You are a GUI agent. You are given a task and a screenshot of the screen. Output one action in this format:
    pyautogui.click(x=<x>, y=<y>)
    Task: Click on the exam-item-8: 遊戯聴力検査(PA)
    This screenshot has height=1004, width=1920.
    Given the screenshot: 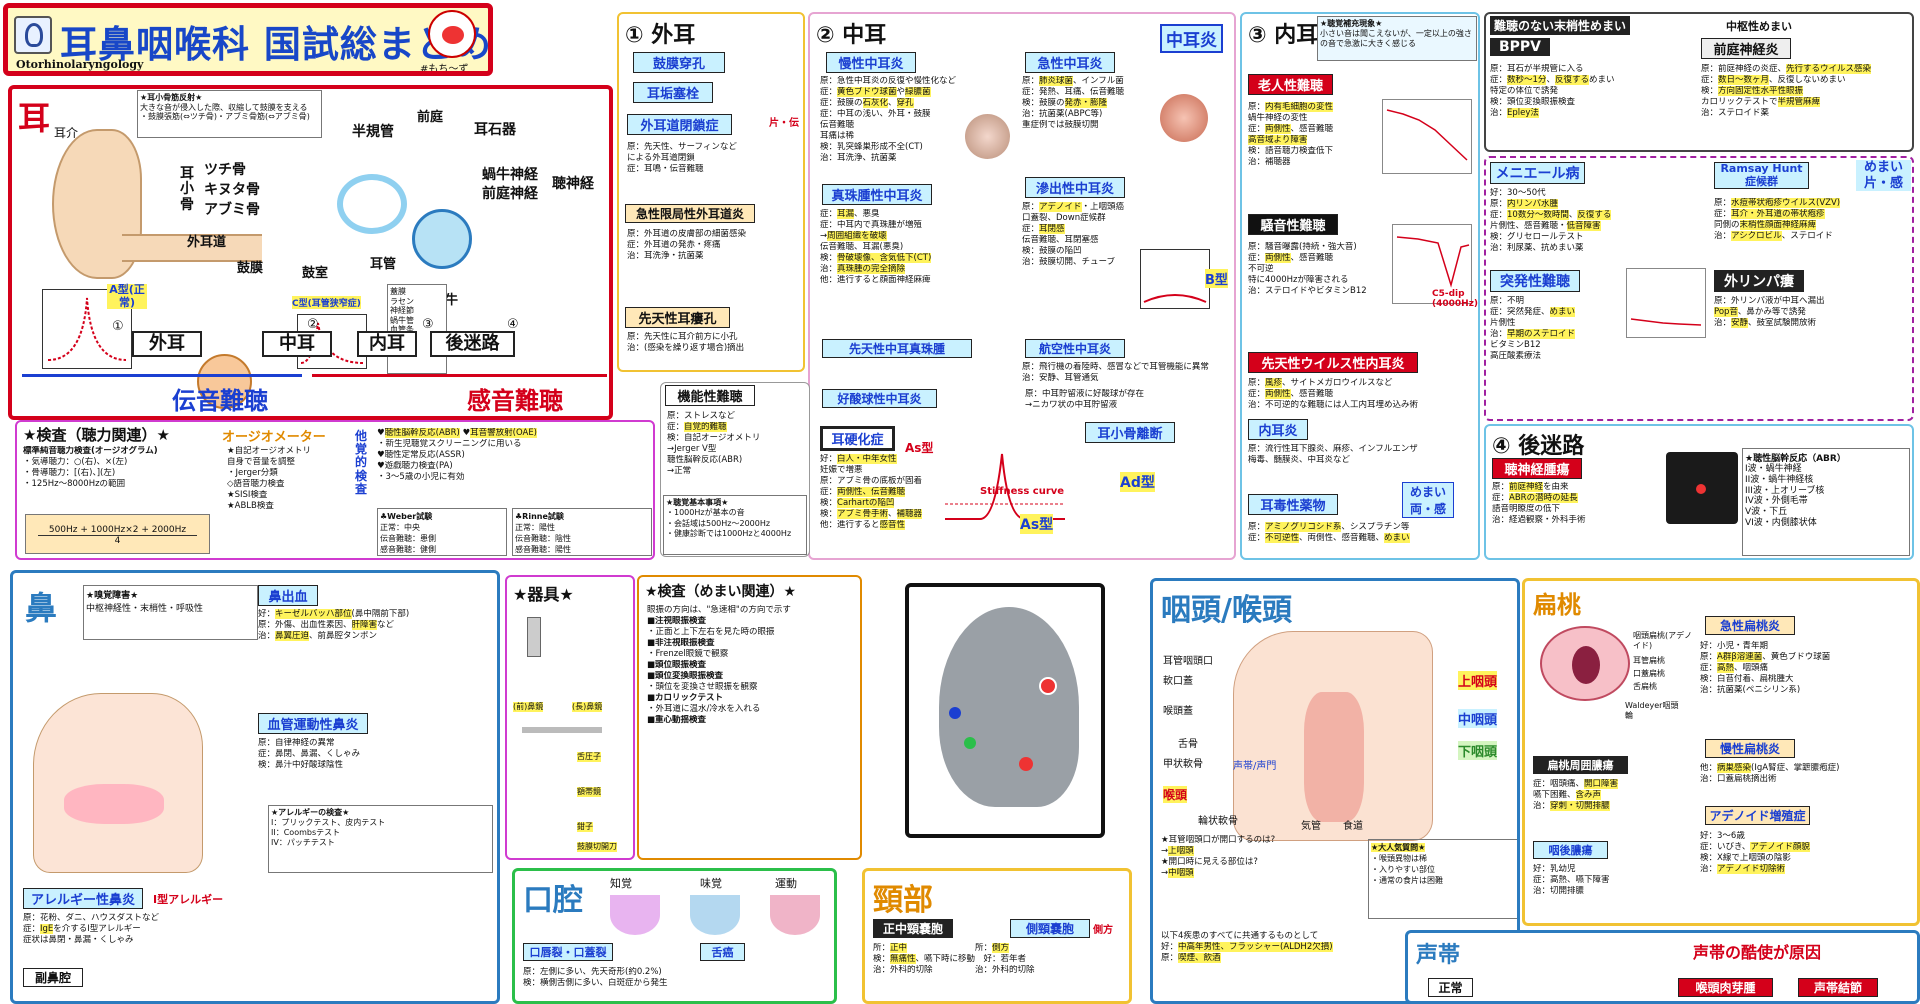 What is the action you would take?
    pyautogui.click(x=418, y=466)
    